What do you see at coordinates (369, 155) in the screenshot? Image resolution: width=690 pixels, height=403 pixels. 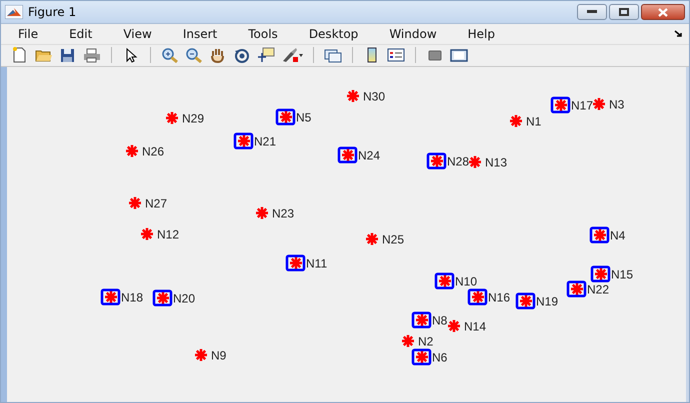 I see `node-label: N24` at bounding box center [369, 155].